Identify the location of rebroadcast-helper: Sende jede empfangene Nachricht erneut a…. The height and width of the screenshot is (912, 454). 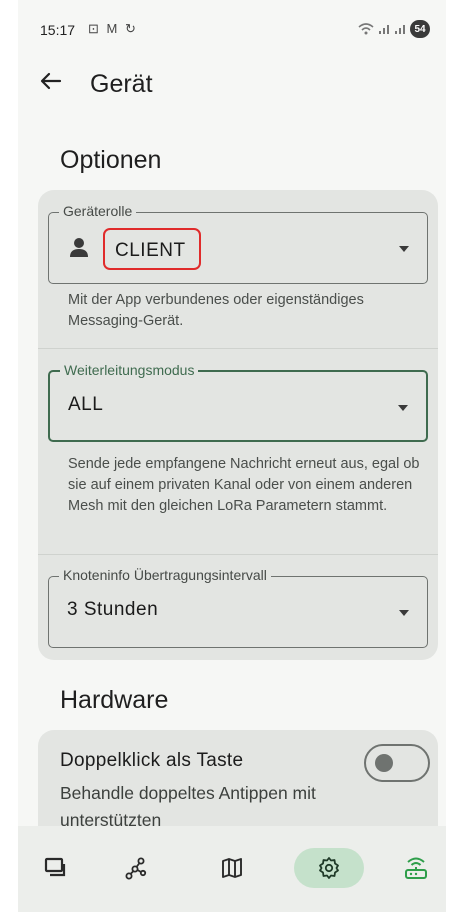
(244, 485).